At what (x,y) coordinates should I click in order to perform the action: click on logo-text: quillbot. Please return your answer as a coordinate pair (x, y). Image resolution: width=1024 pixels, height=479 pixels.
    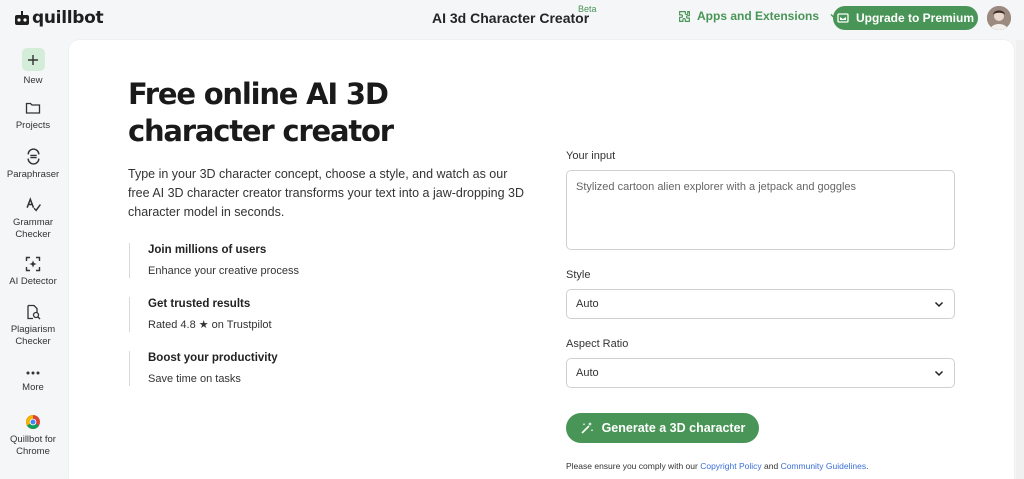
    Looking at the image, I should click on (68, 18).